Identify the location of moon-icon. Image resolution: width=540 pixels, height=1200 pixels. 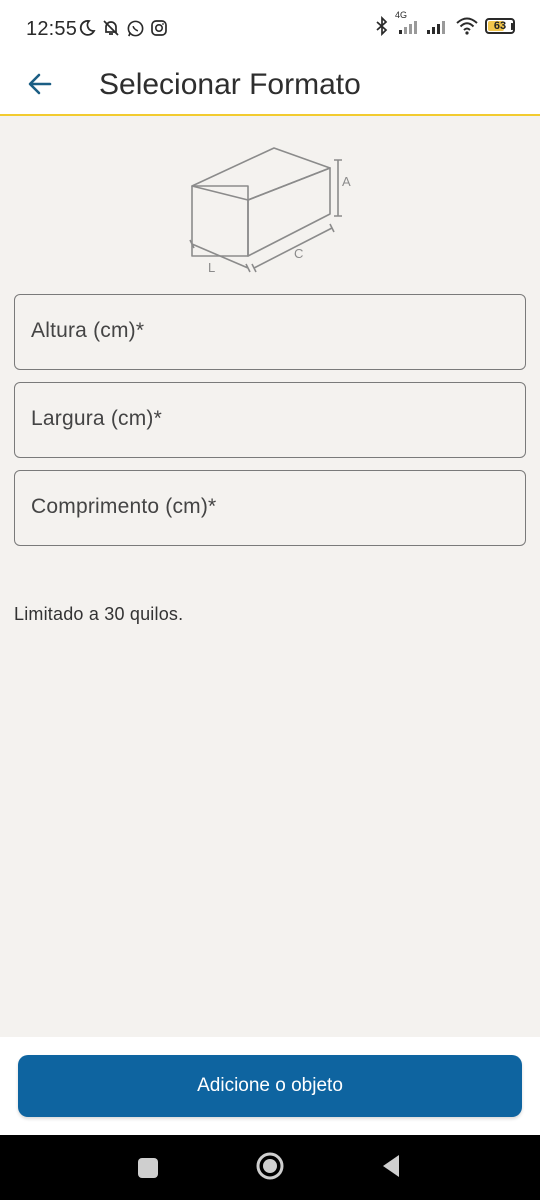
(87, 28).